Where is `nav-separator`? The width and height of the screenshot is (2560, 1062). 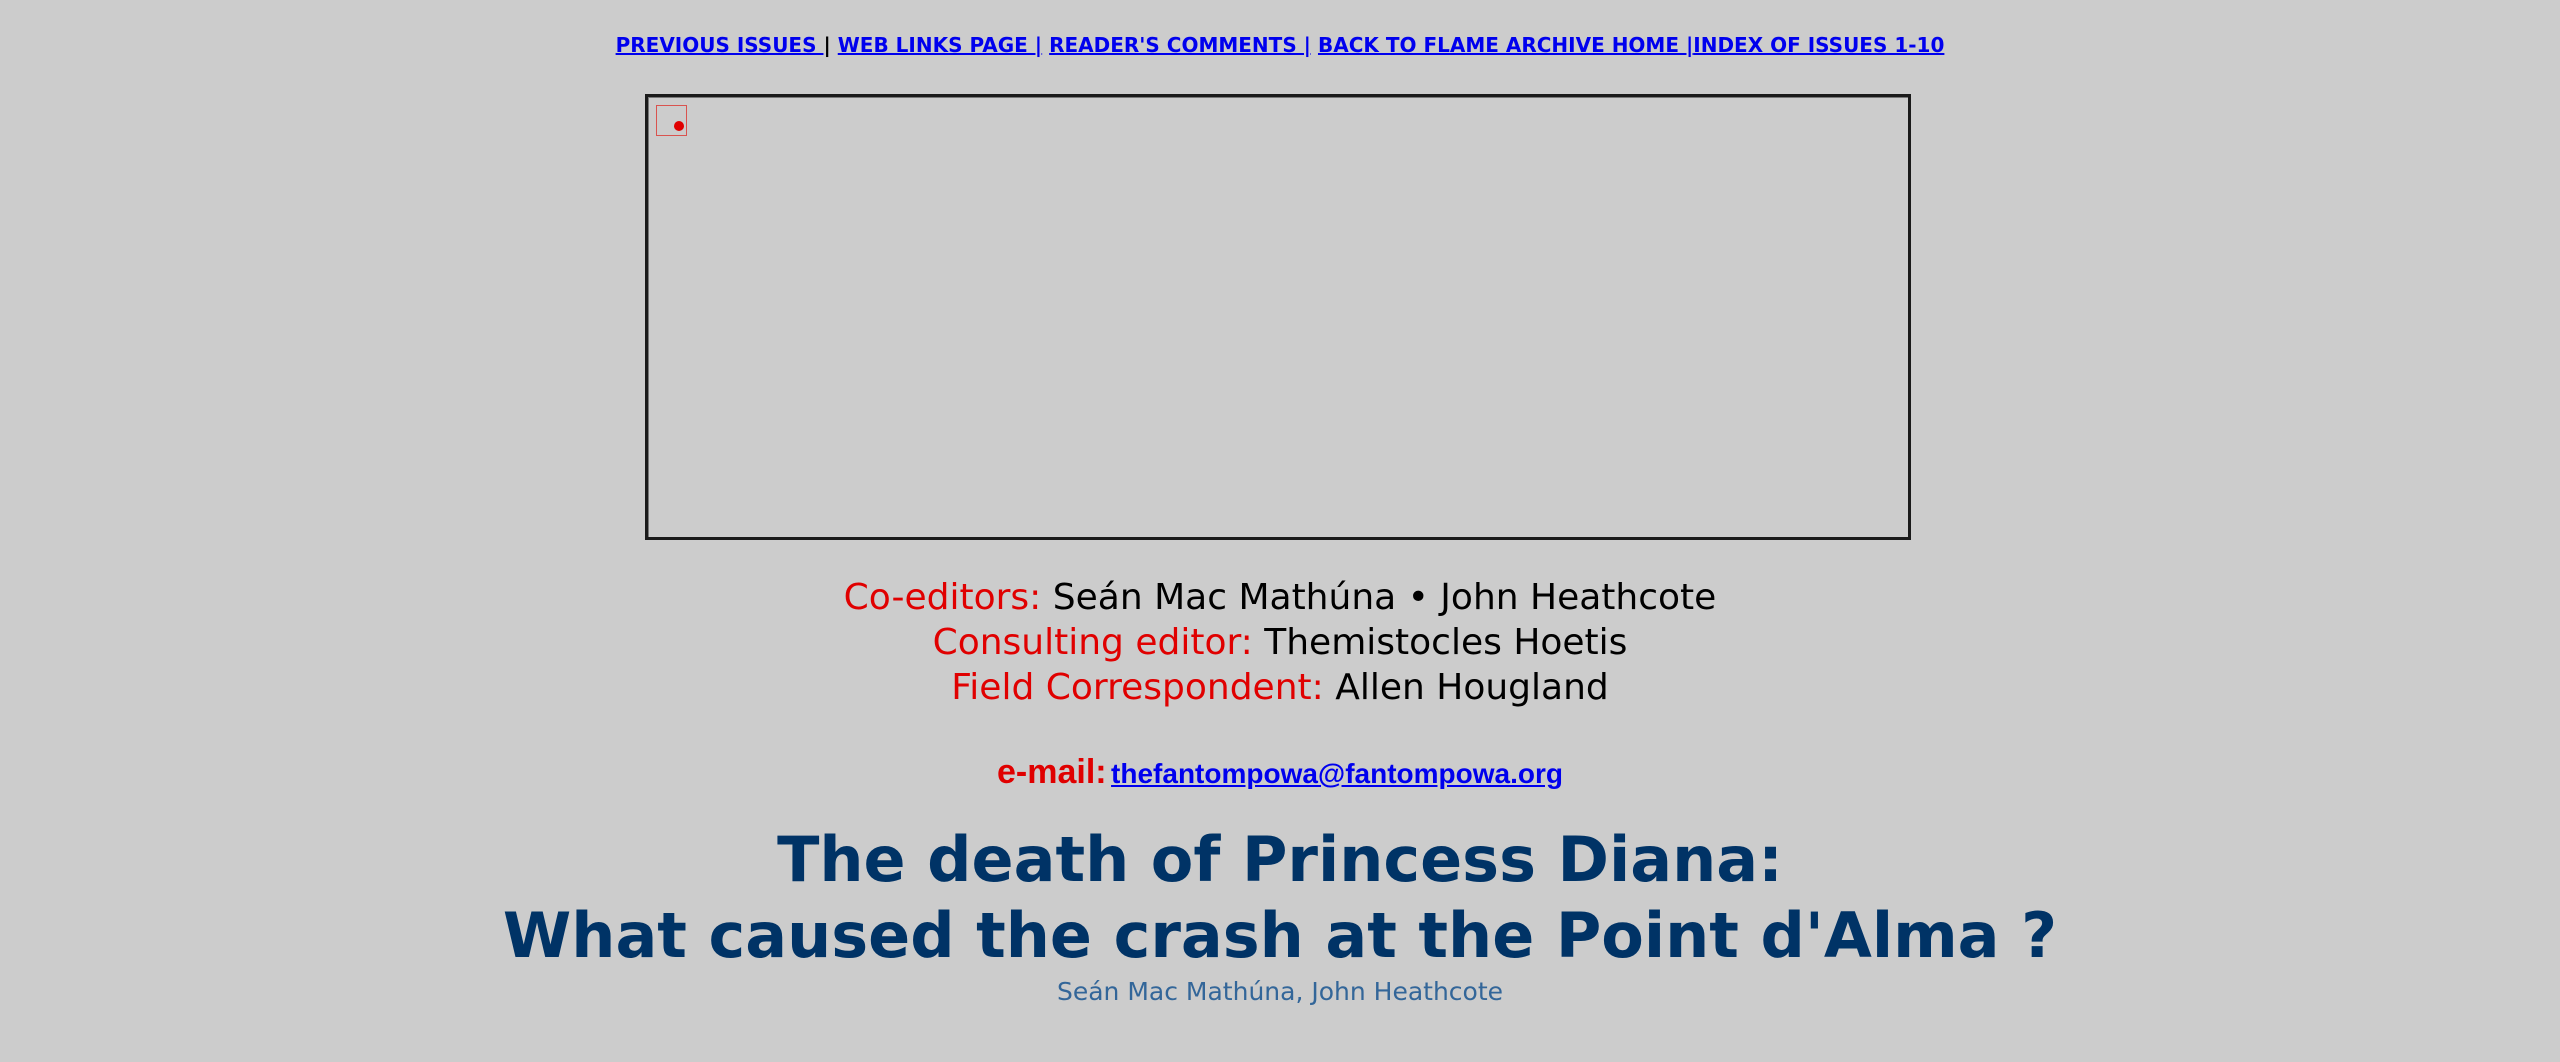 nav-separator is located at coordinates (1314, 45).